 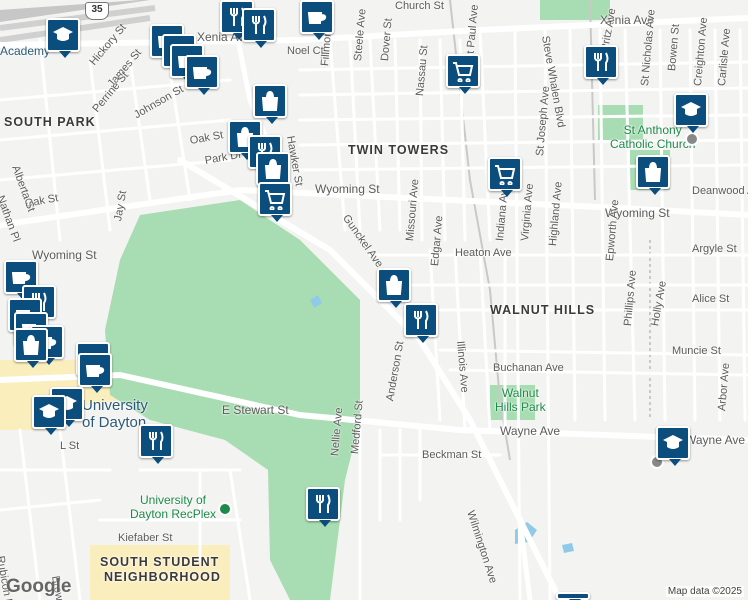 I want to click on place-st-anthony: St Anthony Catholic Church, so click(x=652, y=137).